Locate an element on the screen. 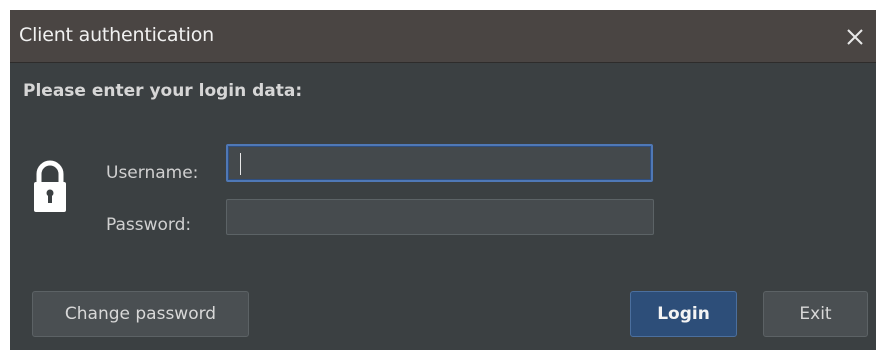  username-label: Username: is located at coordinates (152, 173).